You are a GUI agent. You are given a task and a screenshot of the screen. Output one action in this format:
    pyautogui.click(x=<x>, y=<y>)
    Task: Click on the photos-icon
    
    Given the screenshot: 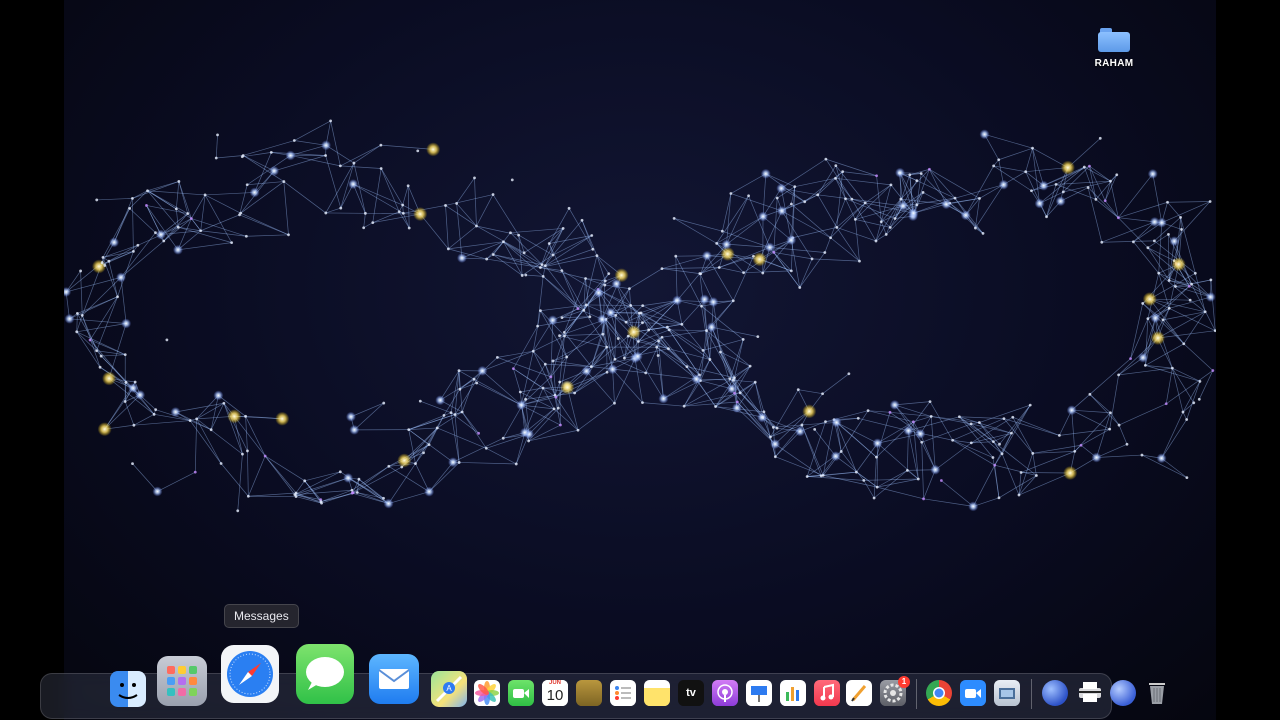 What is the action you would take?
    pyautogui.click(x=487, y=693)
    